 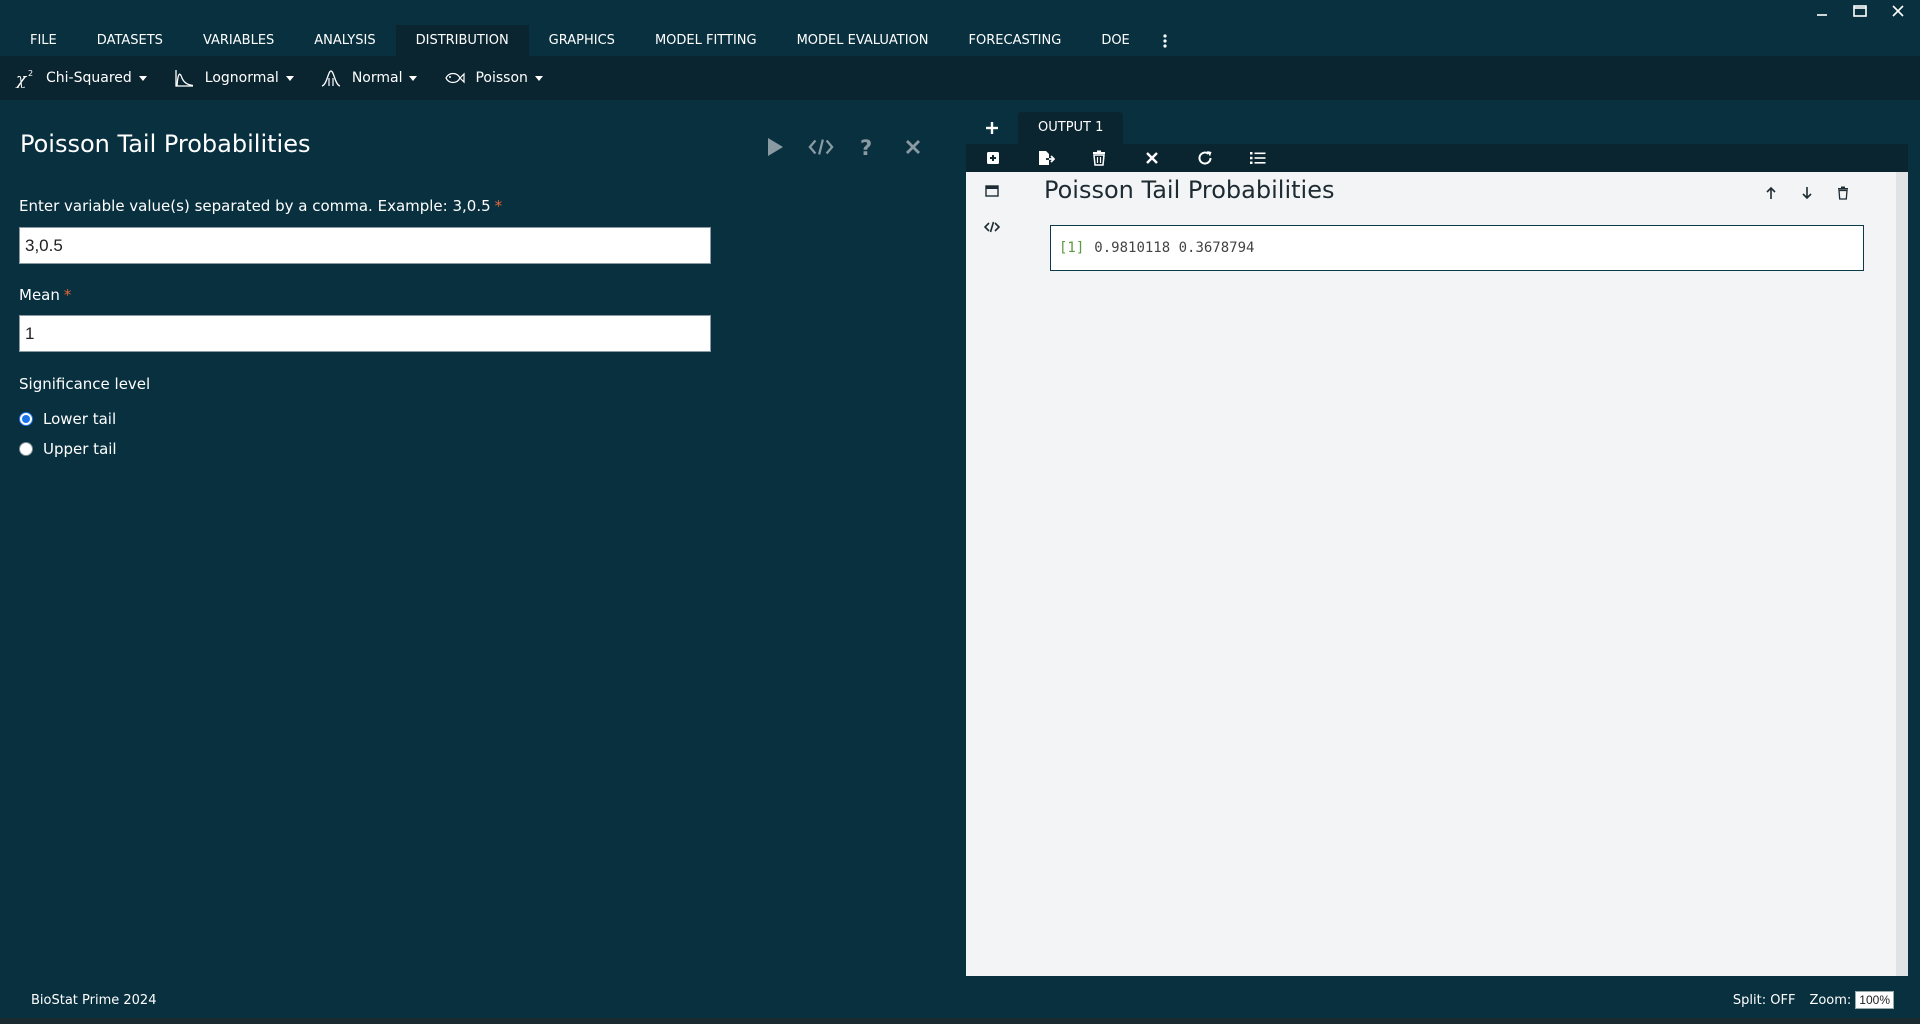 What do you see at coordinates (85, 384) in the screenshot?
I see `significance-label: Significance level` at bounding box center [85, 384].